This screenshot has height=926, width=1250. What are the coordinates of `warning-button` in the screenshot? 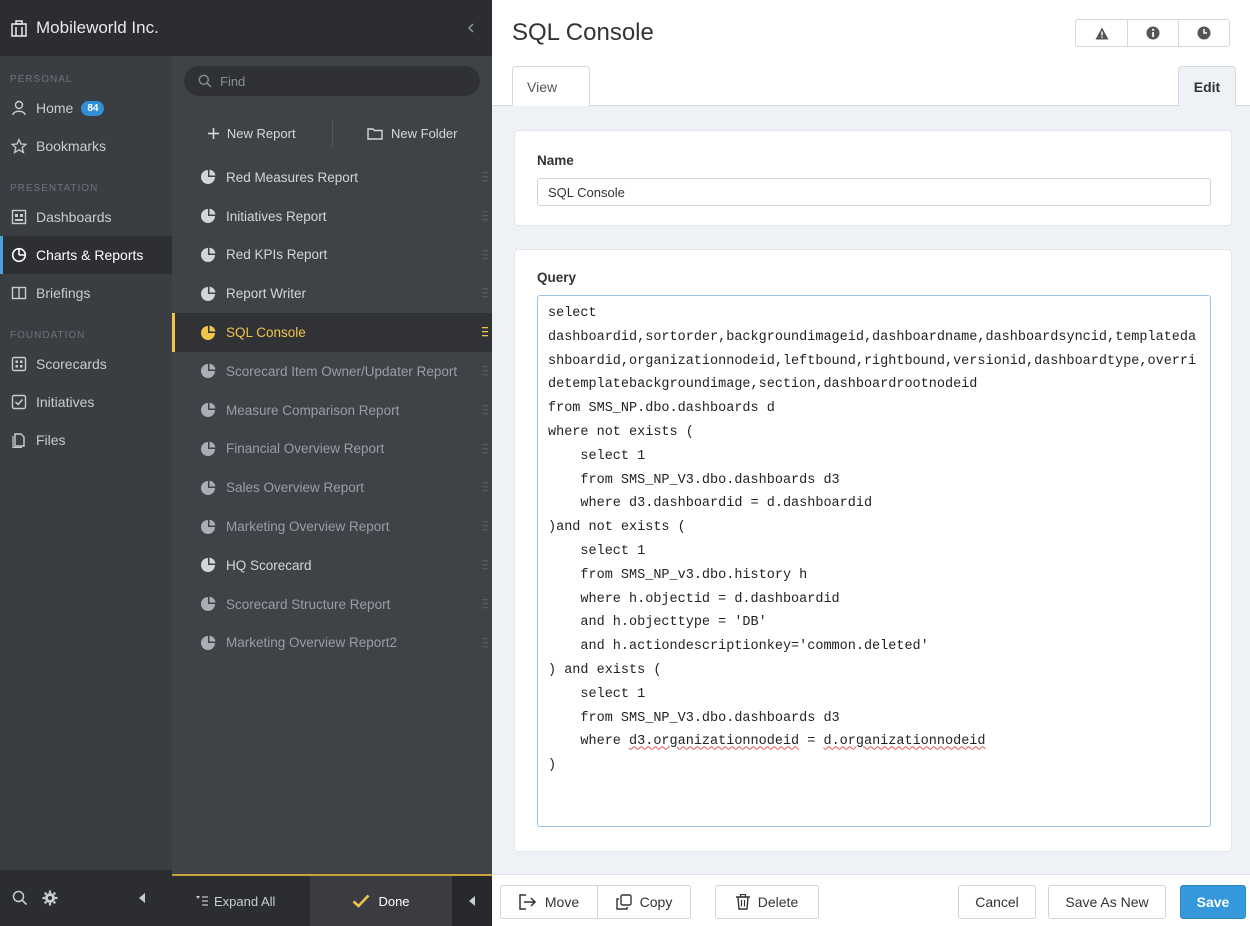 It's located at (1101, 33).